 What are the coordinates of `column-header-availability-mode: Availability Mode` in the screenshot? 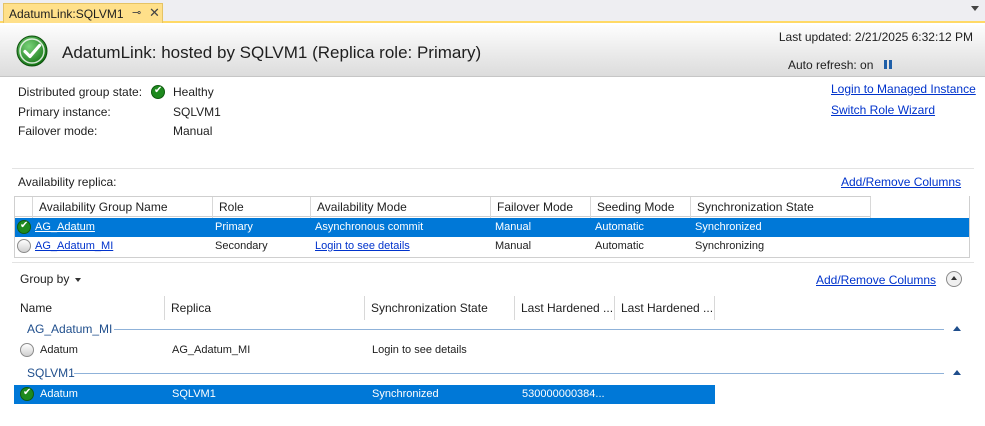 It's located at (401, 207).